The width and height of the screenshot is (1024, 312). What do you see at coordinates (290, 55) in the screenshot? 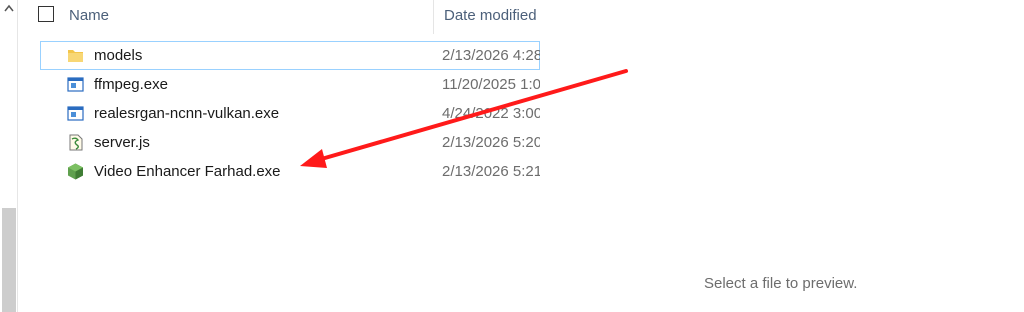
I see `file-row-models: models 2/13/2026 4:28 PM` at bounding box center [290, 55].